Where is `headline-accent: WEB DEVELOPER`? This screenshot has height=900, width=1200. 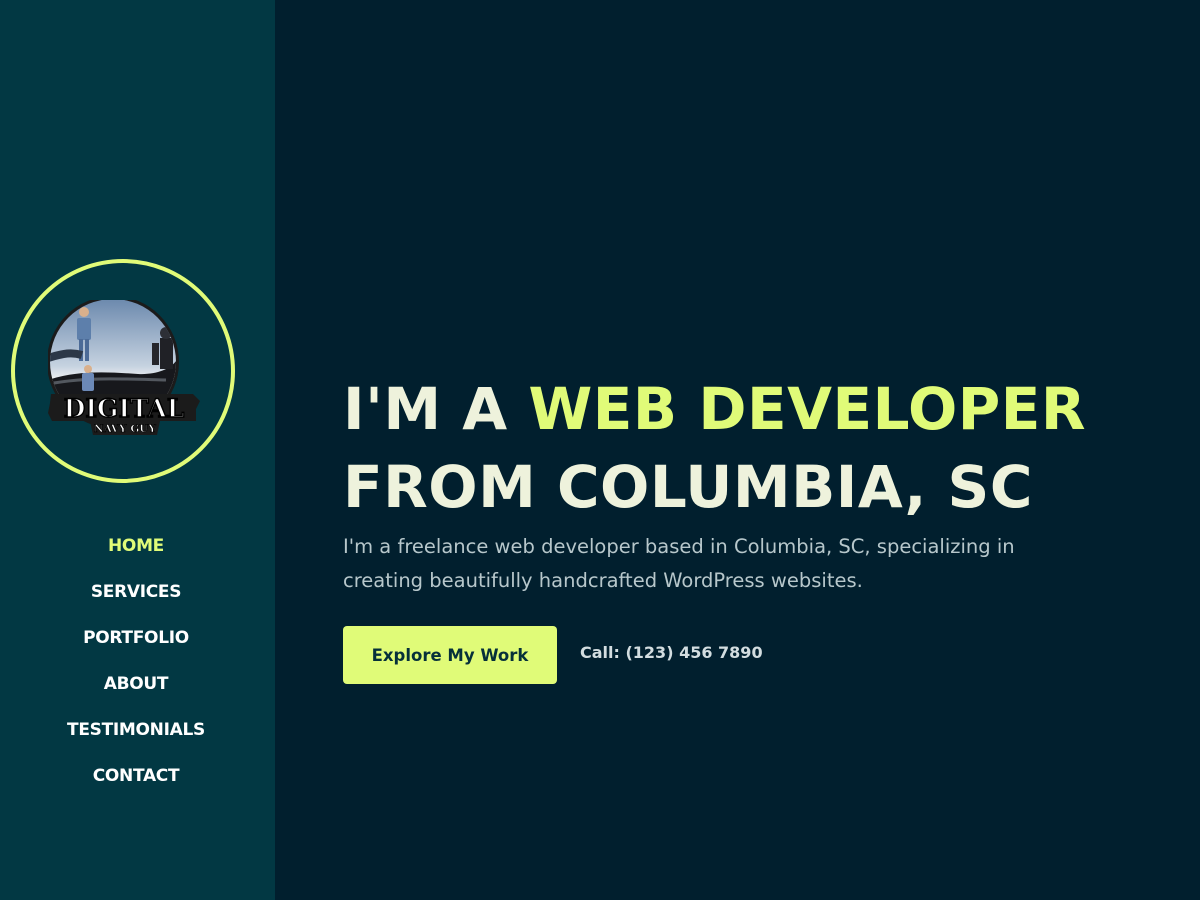 headline-accent: WEB DEVELOPER is located at coordinates (807, 409).